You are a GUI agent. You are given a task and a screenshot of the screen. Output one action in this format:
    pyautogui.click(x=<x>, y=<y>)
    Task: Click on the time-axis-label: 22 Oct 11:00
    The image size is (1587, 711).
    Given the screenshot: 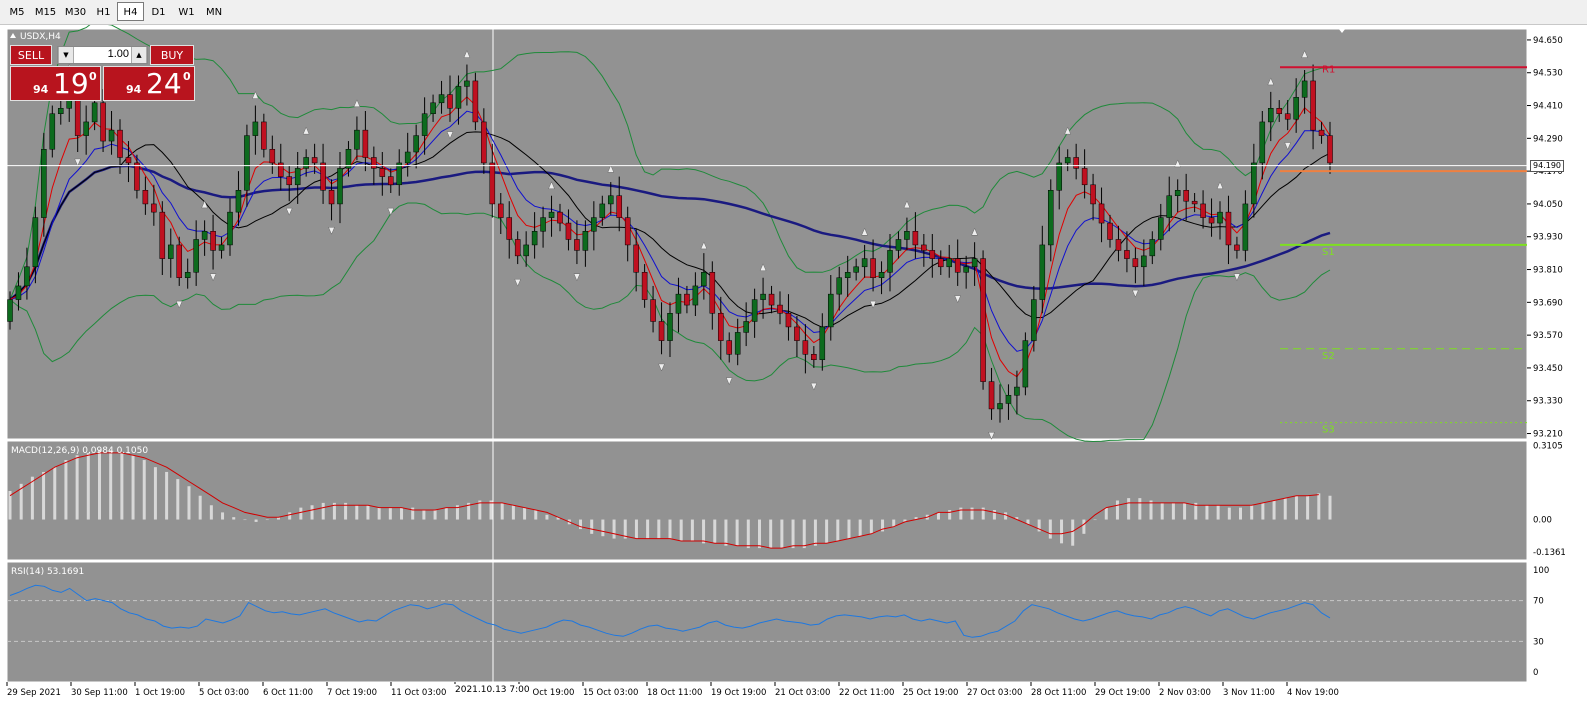 What is the action you would take?
    pyautogui.click(x=866, y=693)
    